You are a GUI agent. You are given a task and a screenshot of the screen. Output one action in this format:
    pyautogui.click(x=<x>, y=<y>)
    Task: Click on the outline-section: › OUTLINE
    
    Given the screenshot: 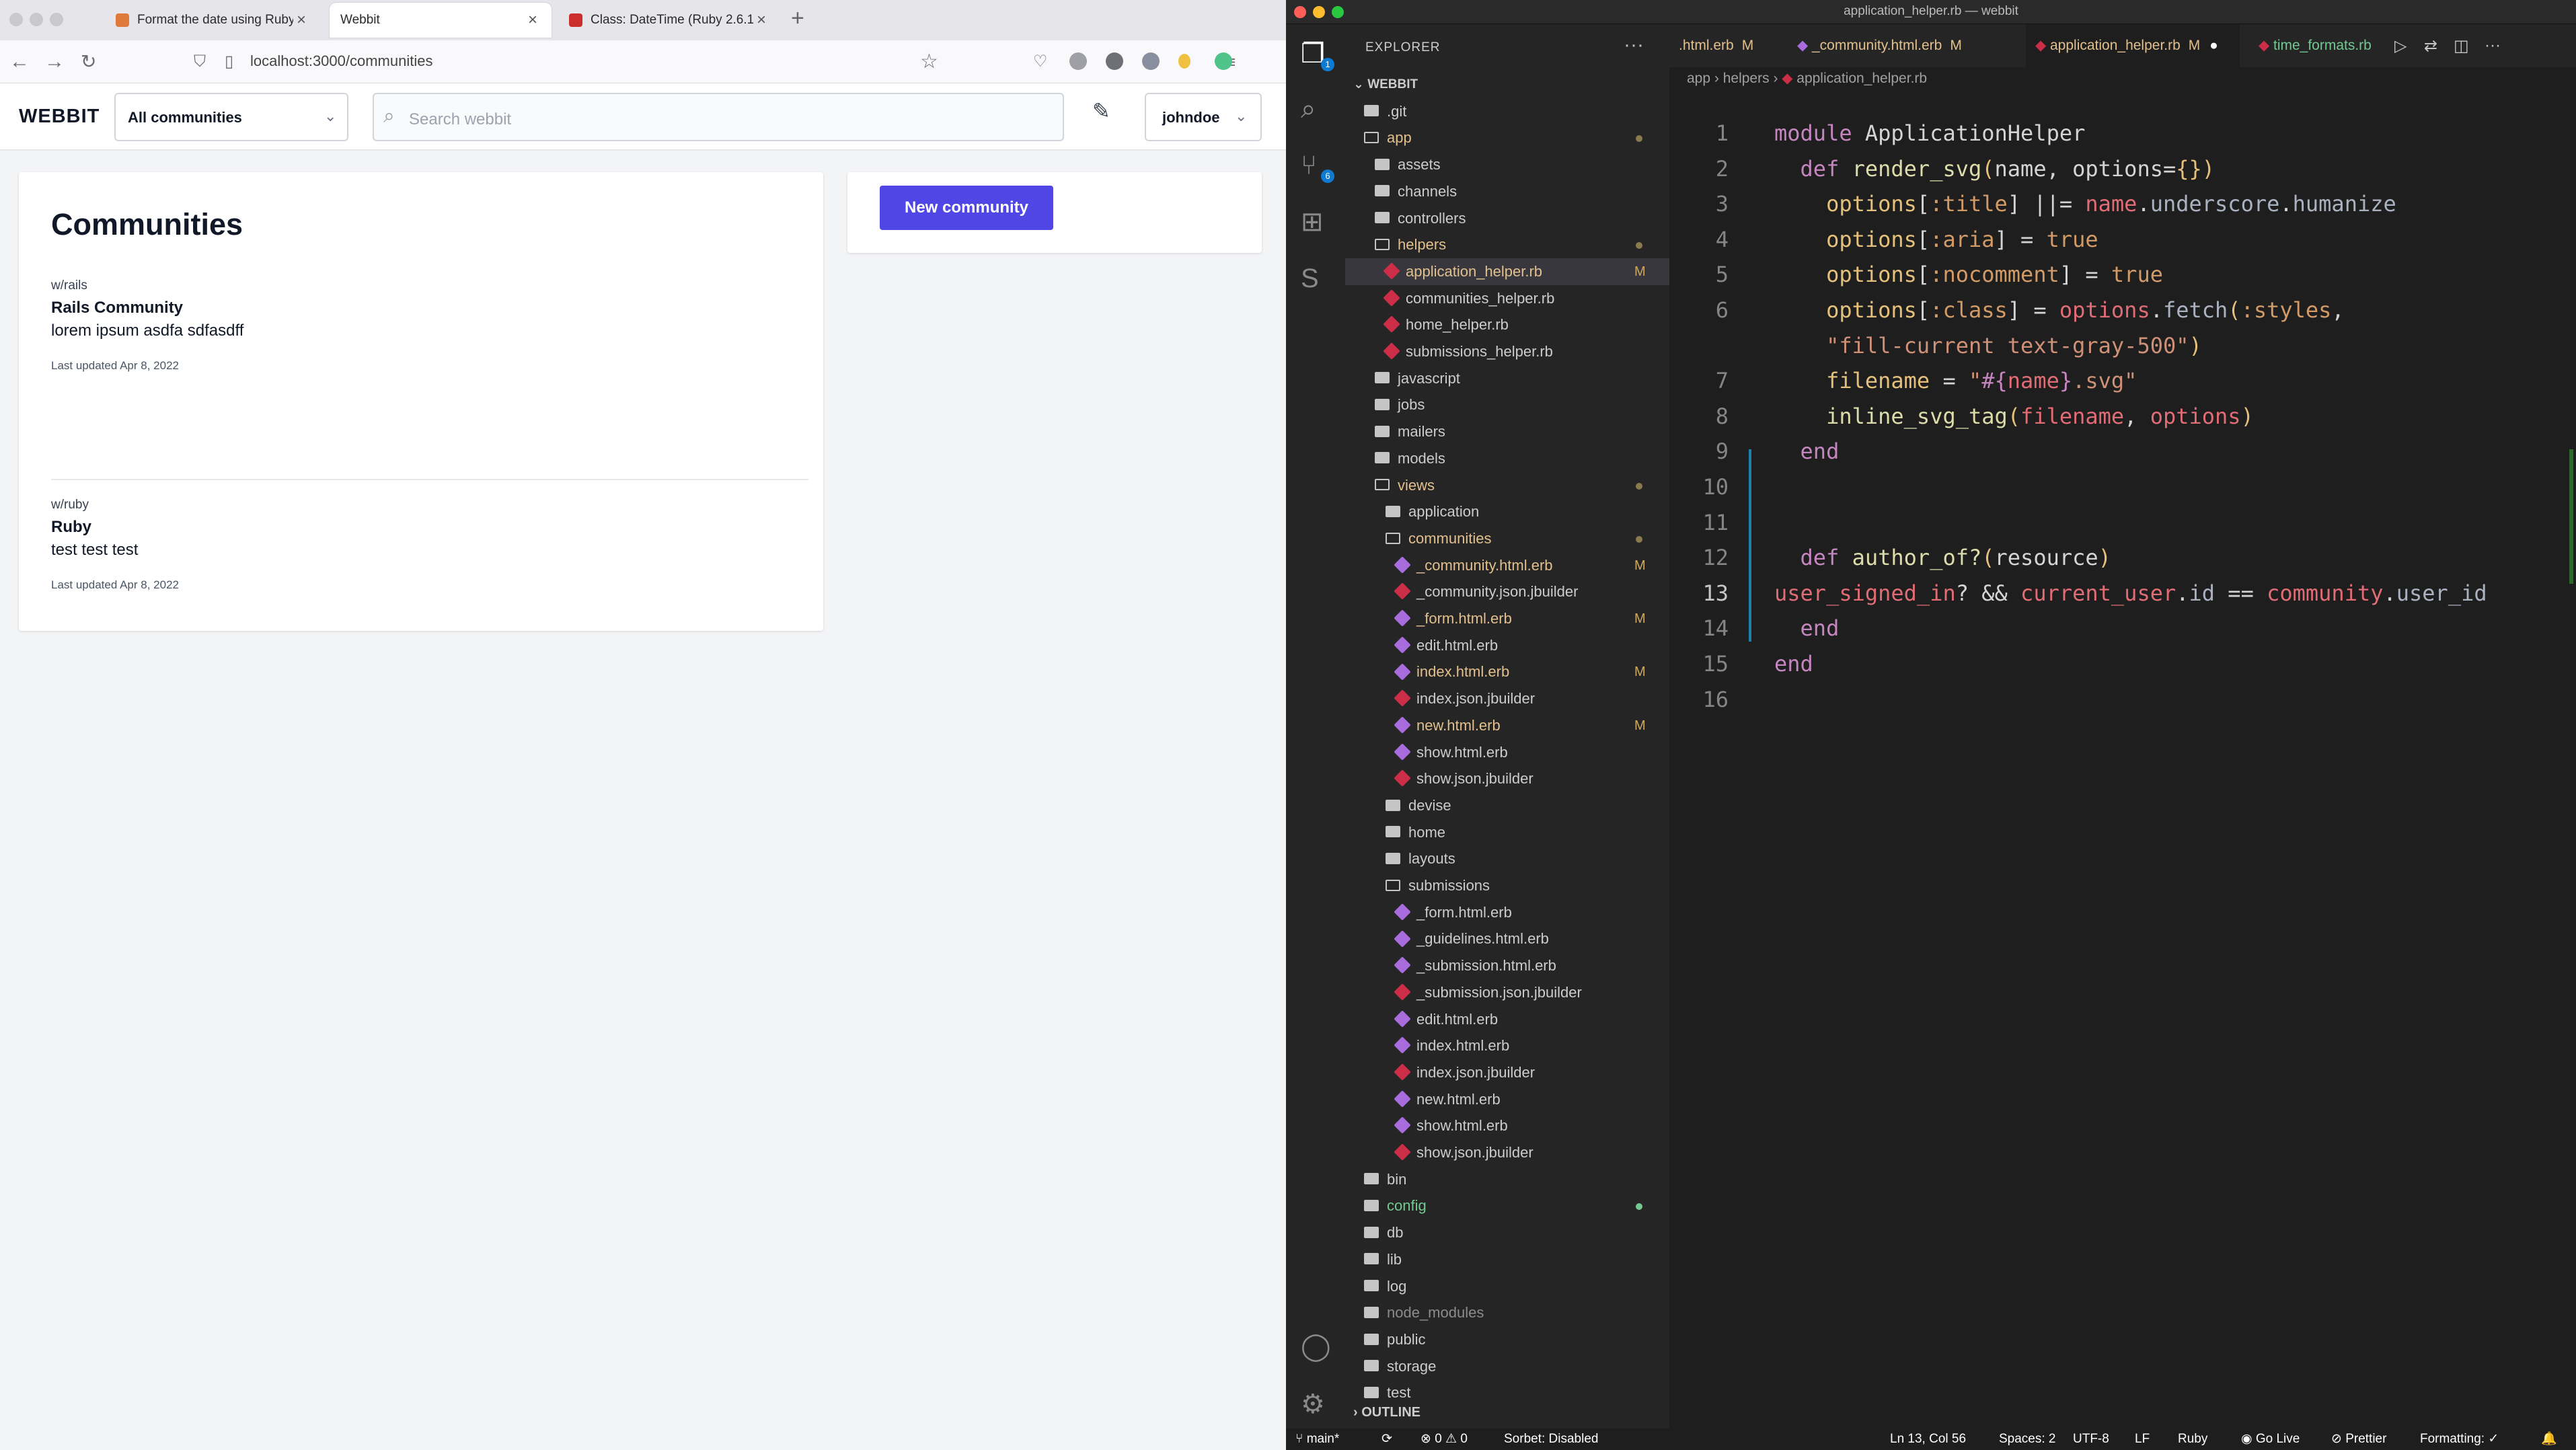 What is the action you would take?
    pyautogui.click(x=1507, y=1412)
    